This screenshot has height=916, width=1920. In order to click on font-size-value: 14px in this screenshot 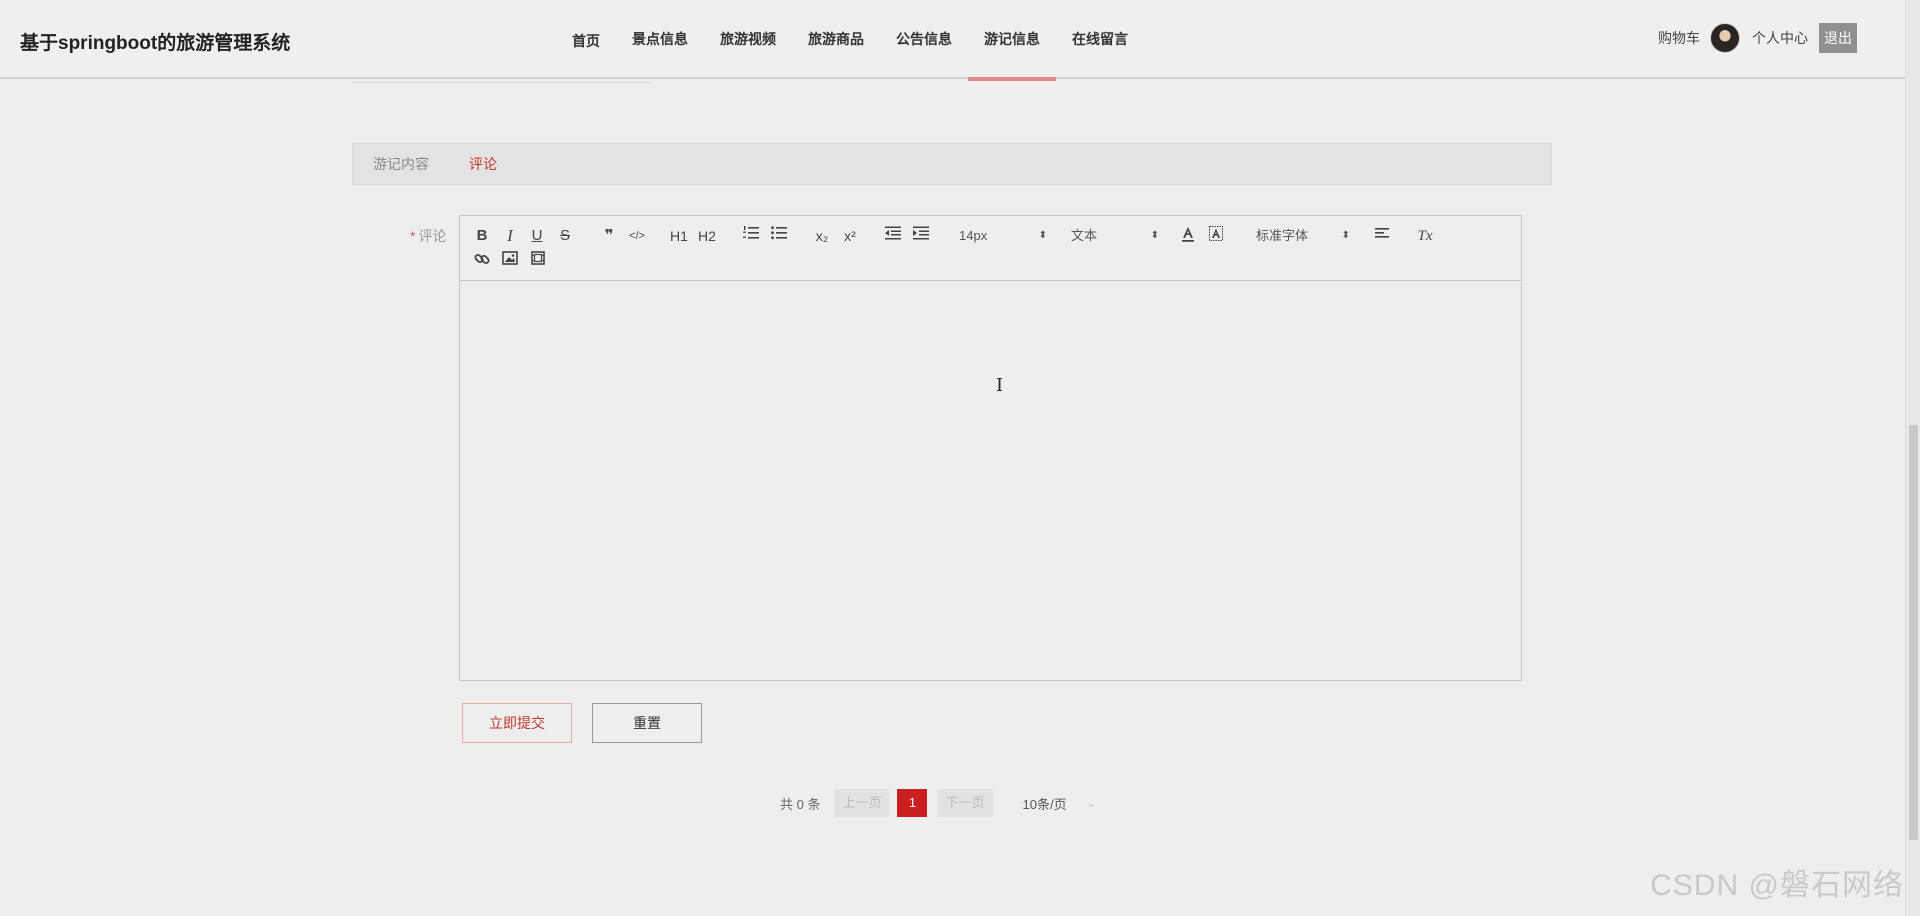, I will do `click(973, 235)`.